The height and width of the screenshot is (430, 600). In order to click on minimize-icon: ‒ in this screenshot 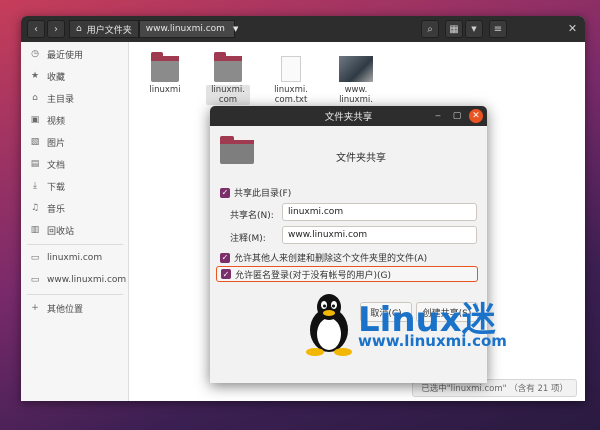, I will do `click(438, 116)`.